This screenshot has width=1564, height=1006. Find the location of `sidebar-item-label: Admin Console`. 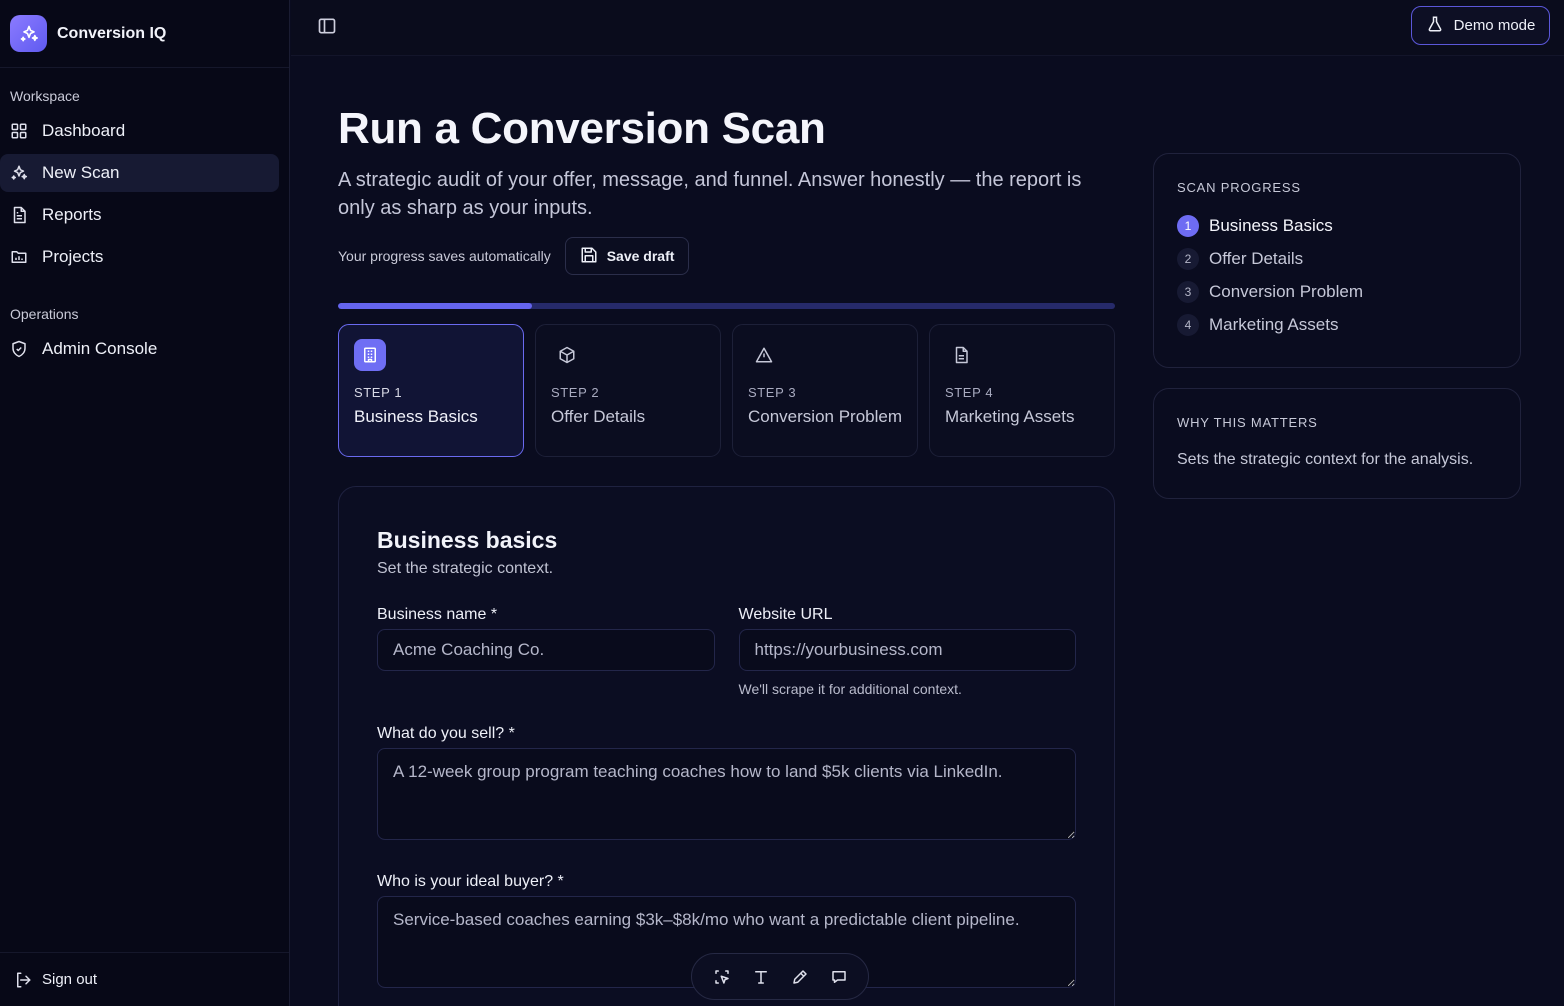

sidebar-item-label: Admin Console is located at coordinates (100, 348).